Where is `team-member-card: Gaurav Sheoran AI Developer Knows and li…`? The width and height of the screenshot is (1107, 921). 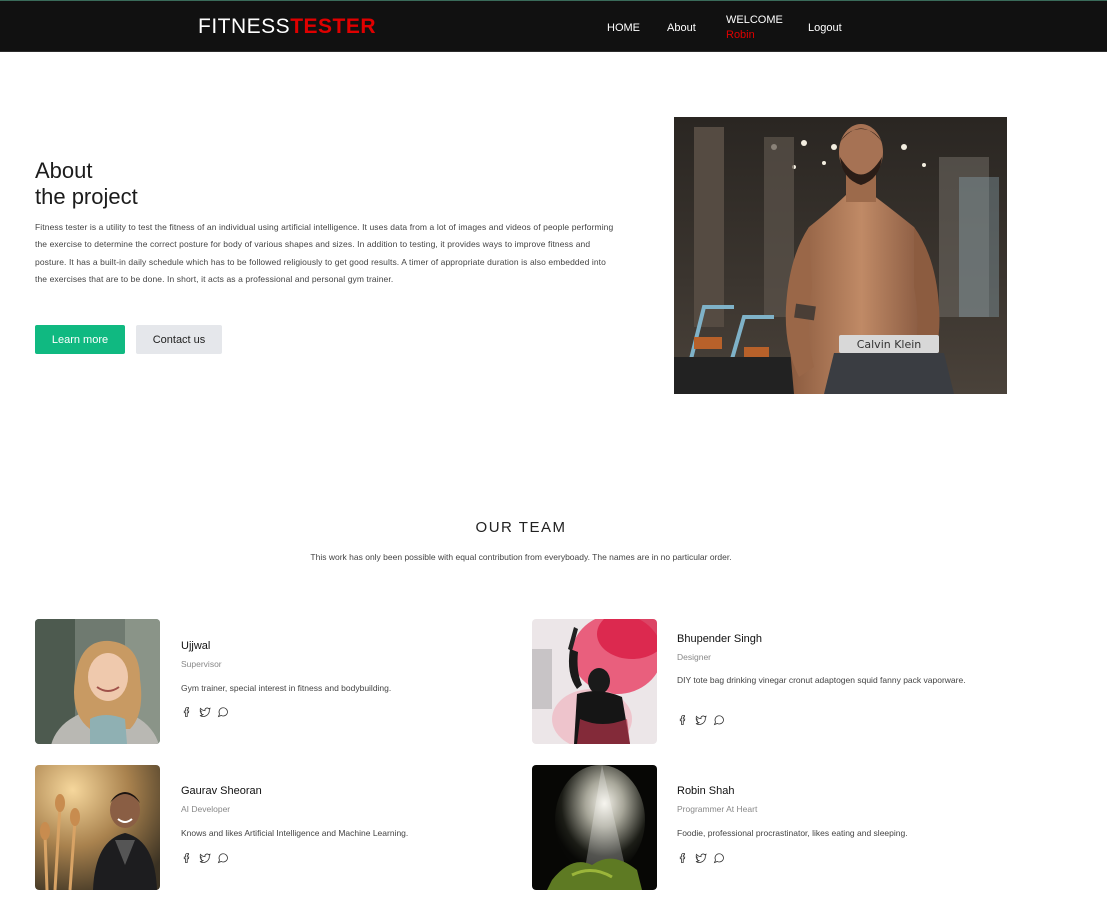
team-member-card: Gaurav Sheoran AI Developer Knows and li… is located at coordinates (275, 827).